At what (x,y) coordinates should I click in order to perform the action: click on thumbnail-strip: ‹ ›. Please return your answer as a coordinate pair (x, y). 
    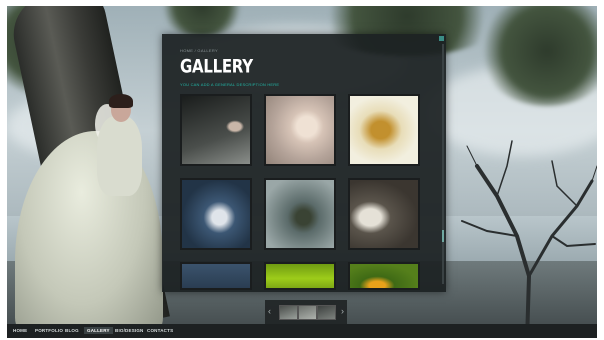
    Looking at the image, I should click on (306, 312).